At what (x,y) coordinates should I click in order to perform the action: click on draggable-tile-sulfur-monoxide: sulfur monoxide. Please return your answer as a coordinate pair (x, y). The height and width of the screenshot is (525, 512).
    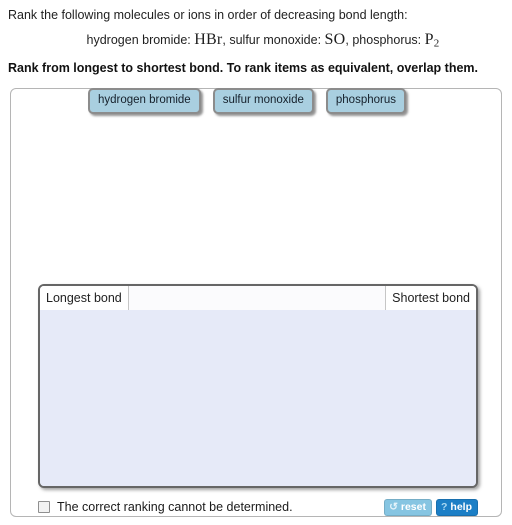
    Looking at the image, I should click on (263, 101).